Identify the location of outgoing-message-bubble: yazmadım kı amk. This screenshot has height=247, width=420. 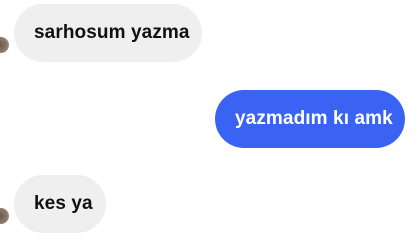
(310, 119).